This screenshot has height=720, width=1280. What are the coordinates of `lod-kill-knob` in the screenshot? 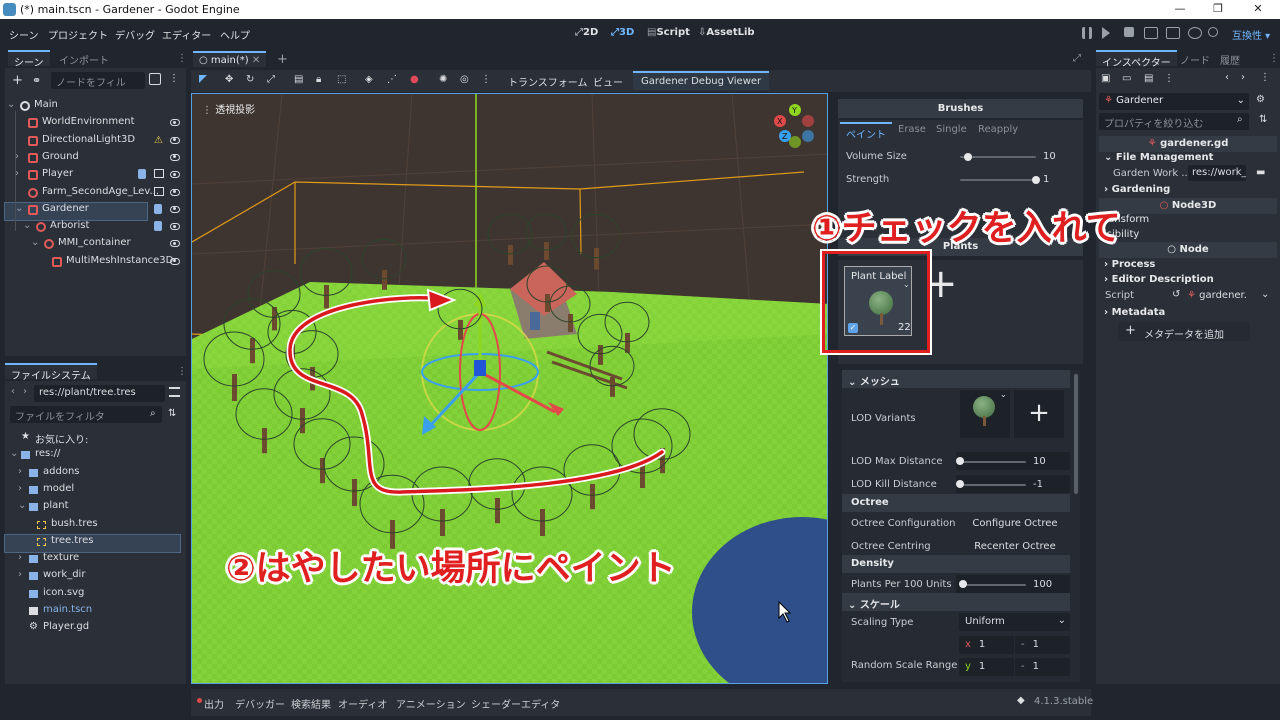 It's located at (960, 484).